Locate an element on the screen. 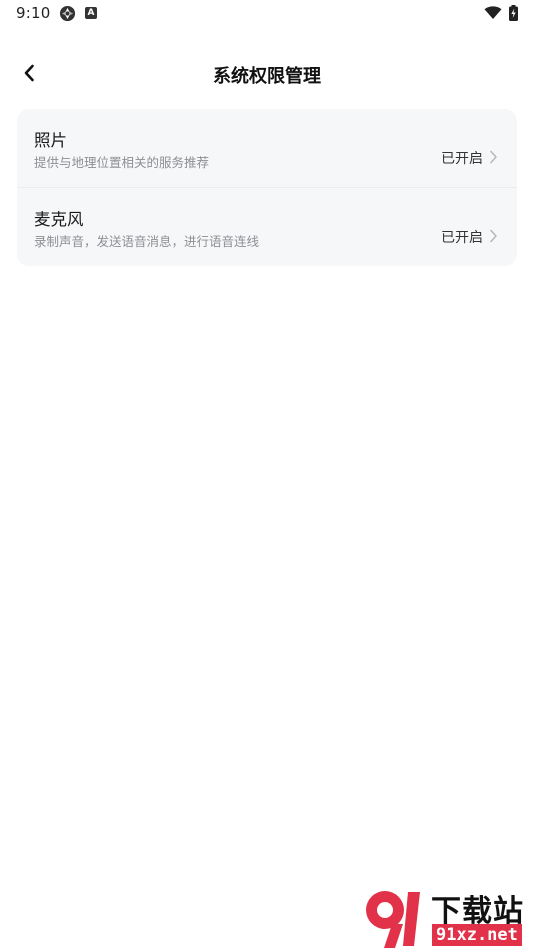 The image size is (534, 950). status-time: 9:10 is located at coordinates (33, 13).